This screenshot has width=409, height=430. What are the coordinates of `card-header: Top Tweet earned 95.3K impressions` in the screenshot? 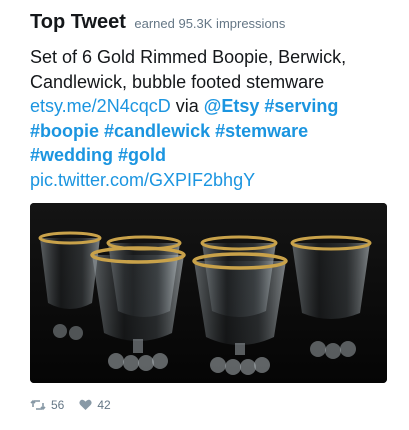 It's located at (157, 22).